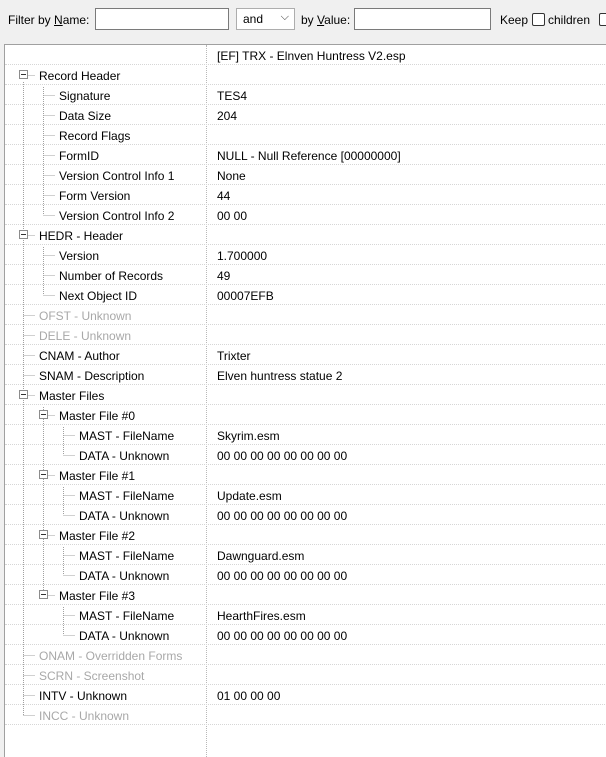  Describe the element at coordinates (305, 715) in the screenshot. I see `tree-row-disabled: INCC - Unknown` at that location.